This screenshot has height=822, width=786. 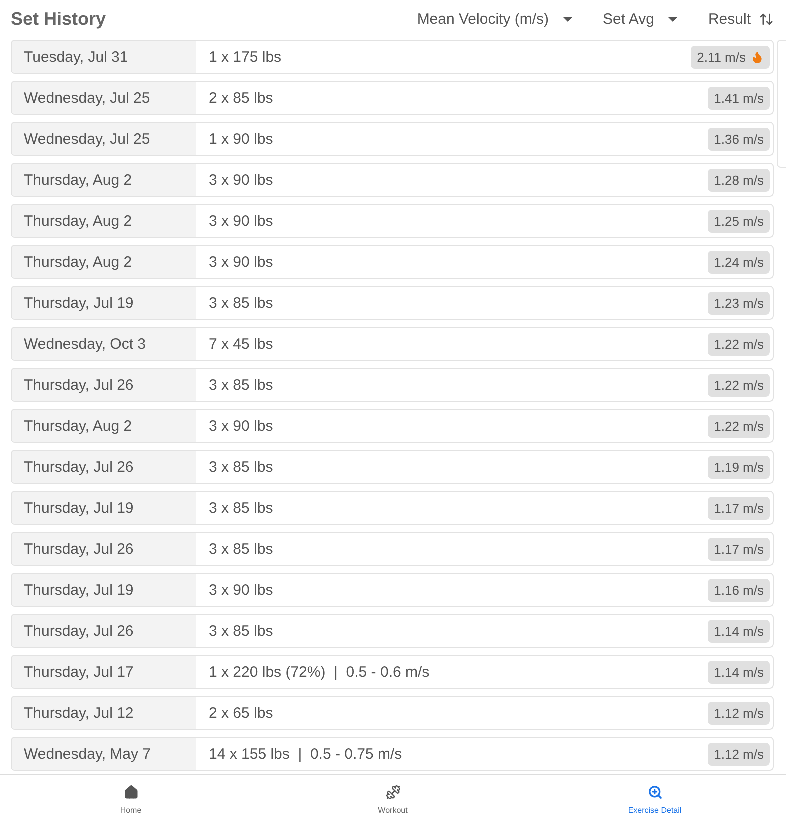 I want to click on set-row: Wednesday, Jul 25 1 x 90 lbs 1.36 m/s, so click(x=392, y=139).